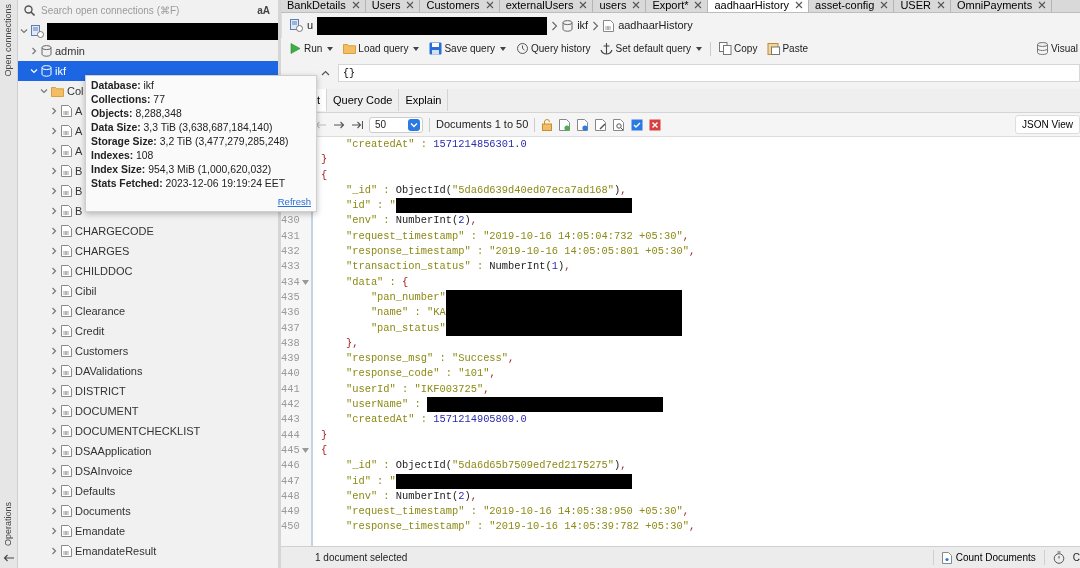 The image size is (1080, 568). What do you see at coordinates (383, 404) in the screenshot?
I see `code-text: "userName" :` at bounding box center [383, 404].